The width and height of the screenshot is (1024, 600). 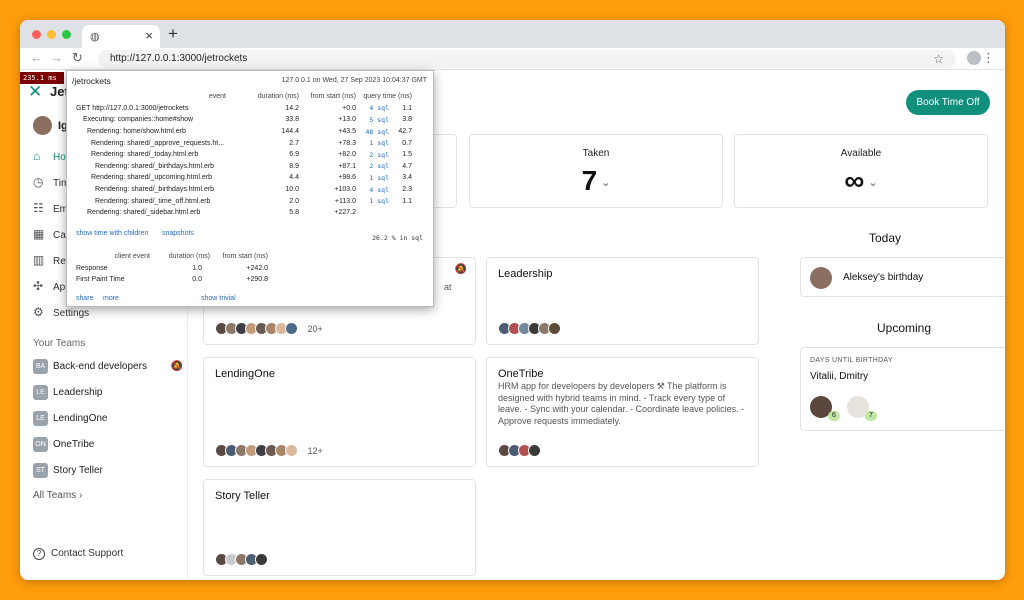 What do you see at coordinates (257, 280) in the screenshot?
I see `from-start: +290.8` at bounding box center [257, 280].